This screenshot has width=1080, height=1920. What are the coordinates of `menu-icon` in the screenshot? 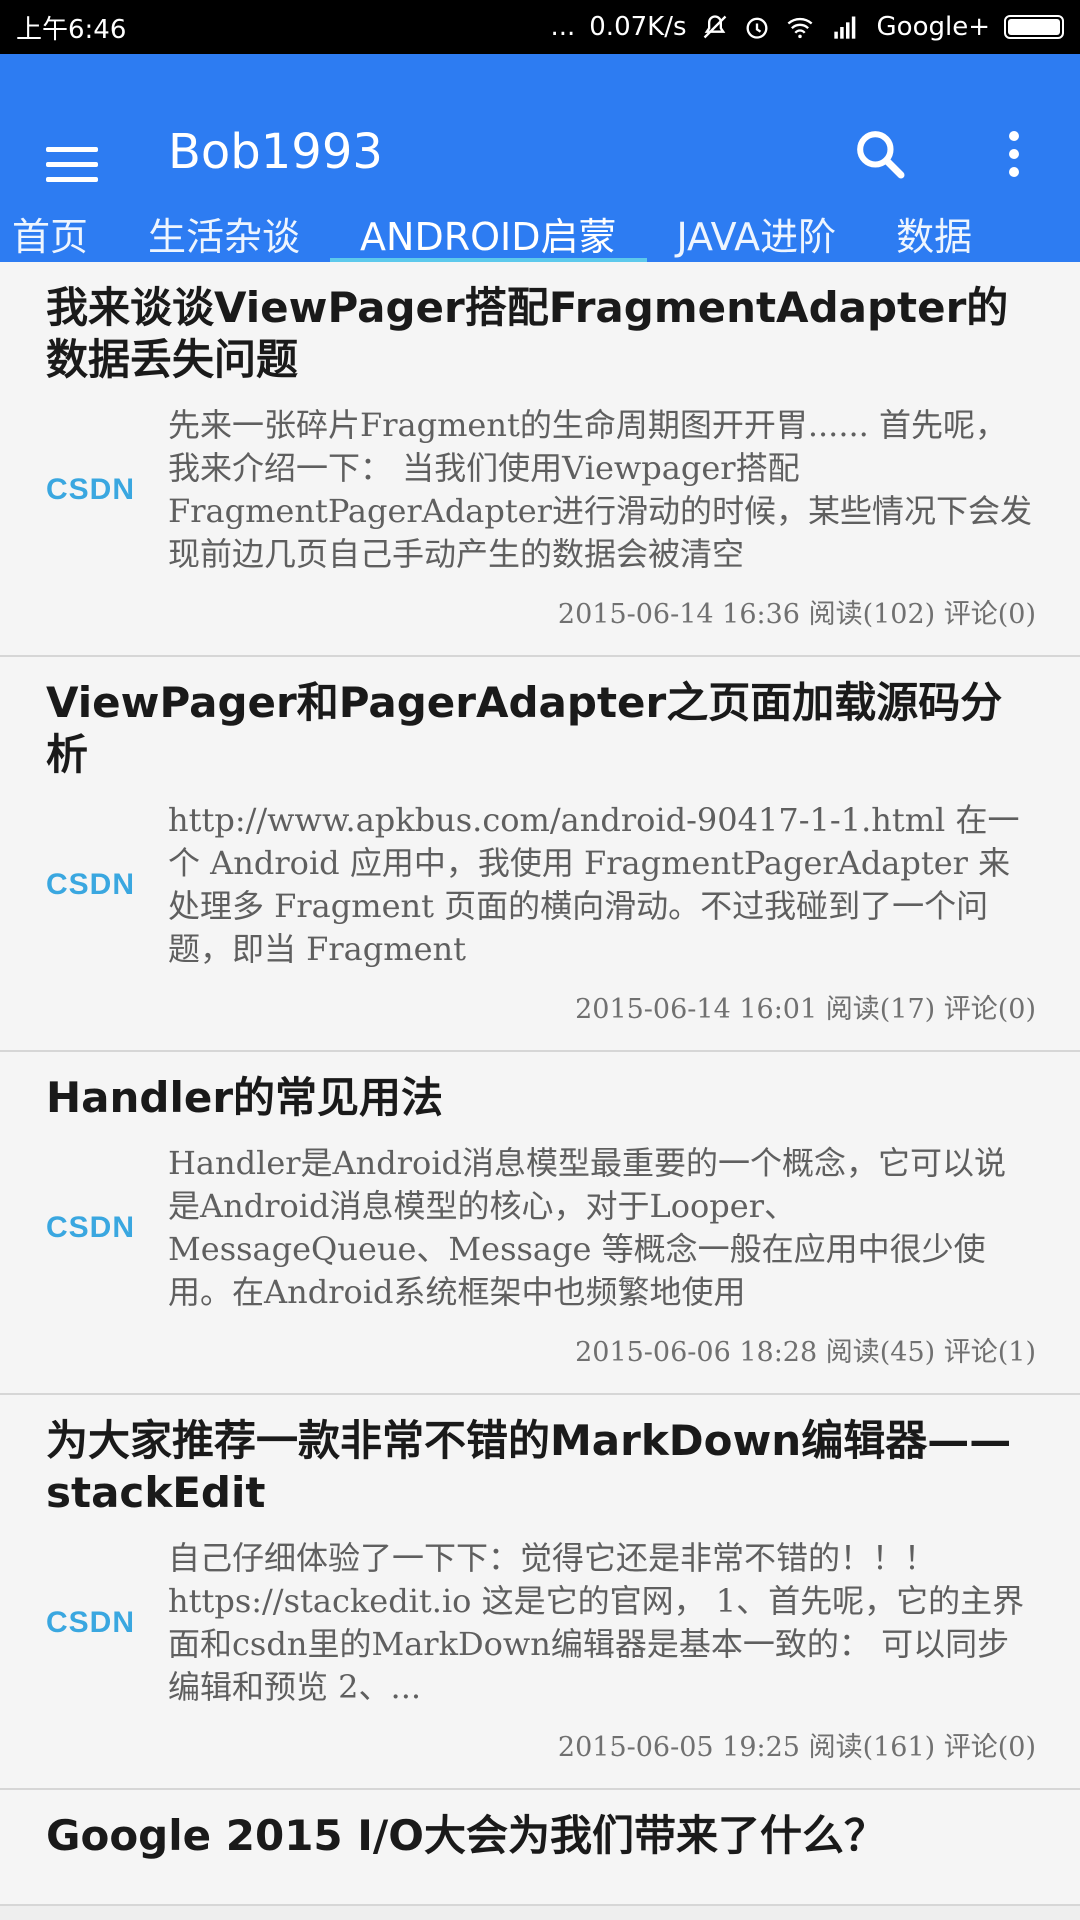 It's located at (74, 164).